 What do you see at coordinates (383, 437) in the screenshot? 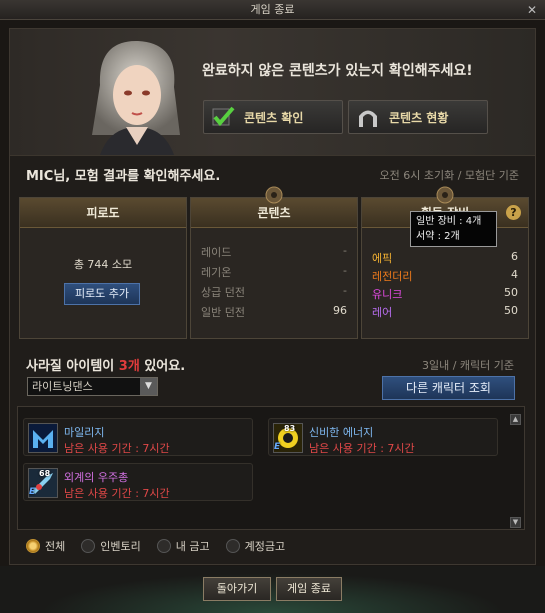
I see `list-item-mystic-energy: 83 E 신비한 에너지 남은 사용 기간 : 7시간` at bounding box center [383, 437].